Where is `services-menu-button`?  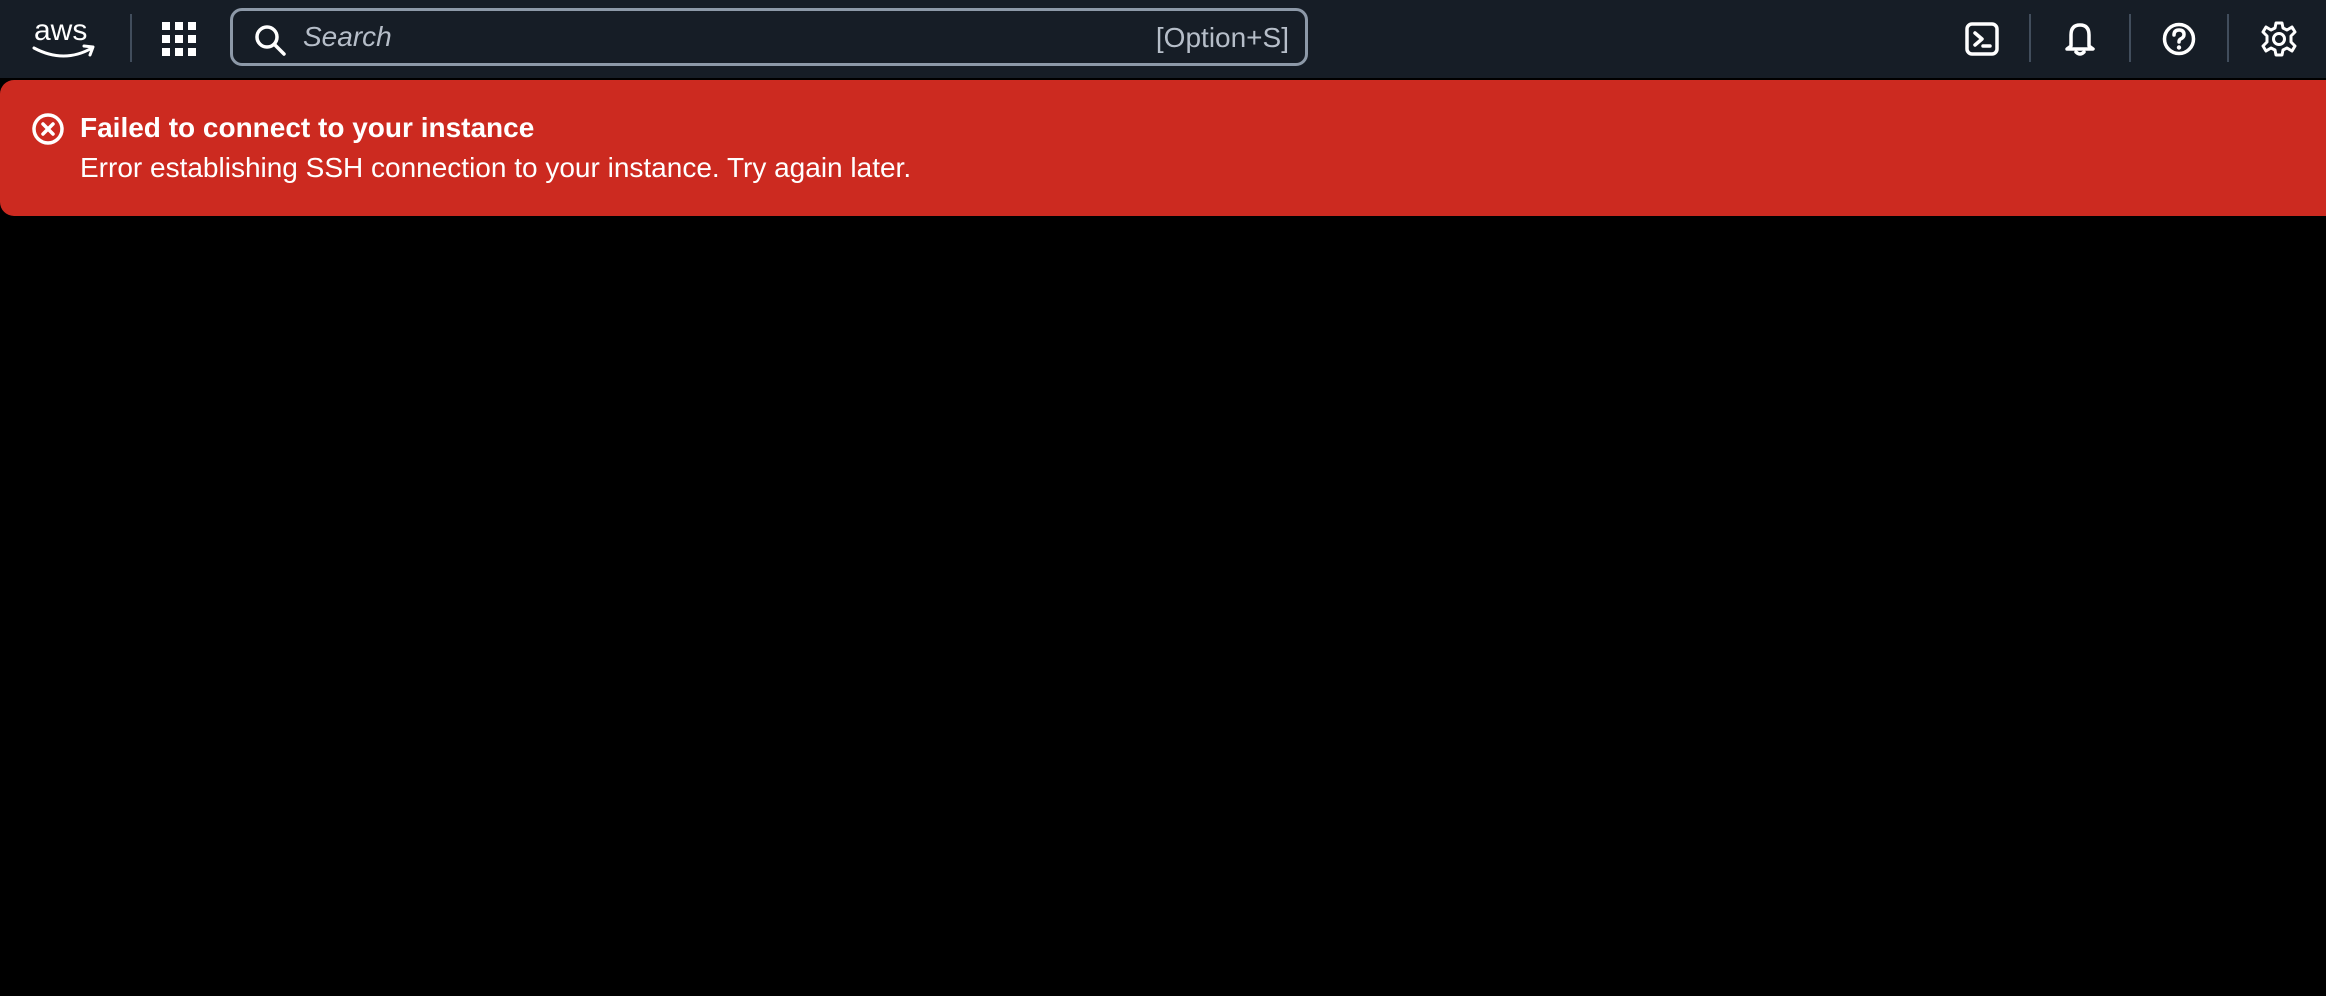
services-menu-button is located at coordinates (179, 39).